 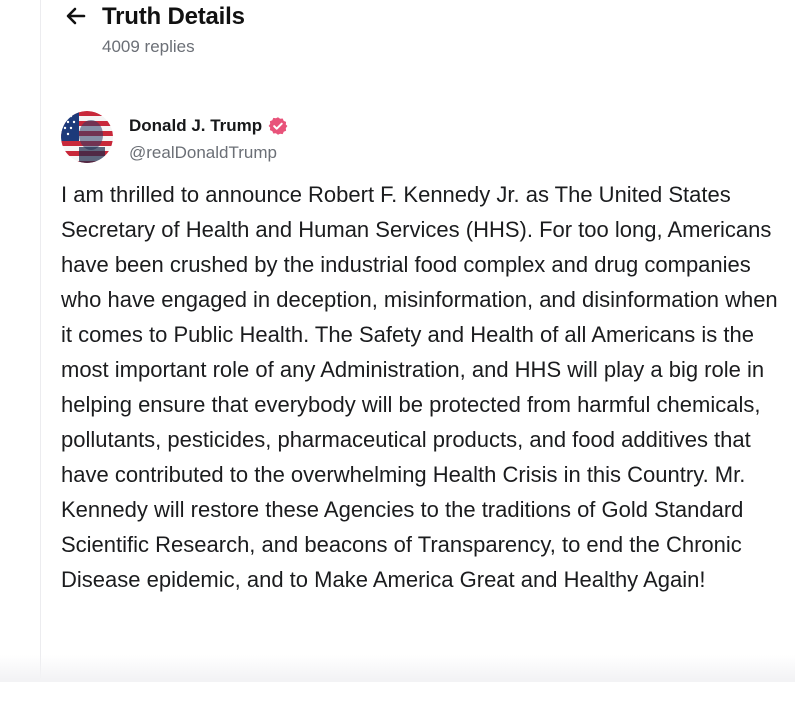 I want to click on author-handle: @realDonaldTrump, so click(x=203, y=153).